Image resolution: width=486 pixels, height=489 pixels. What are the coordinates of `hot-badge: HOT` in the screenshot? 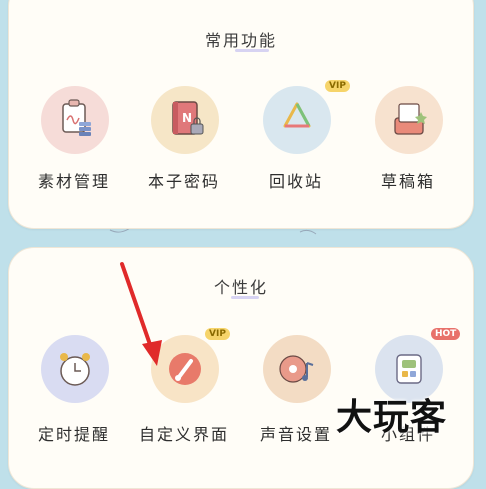 It's located at (446, 334).